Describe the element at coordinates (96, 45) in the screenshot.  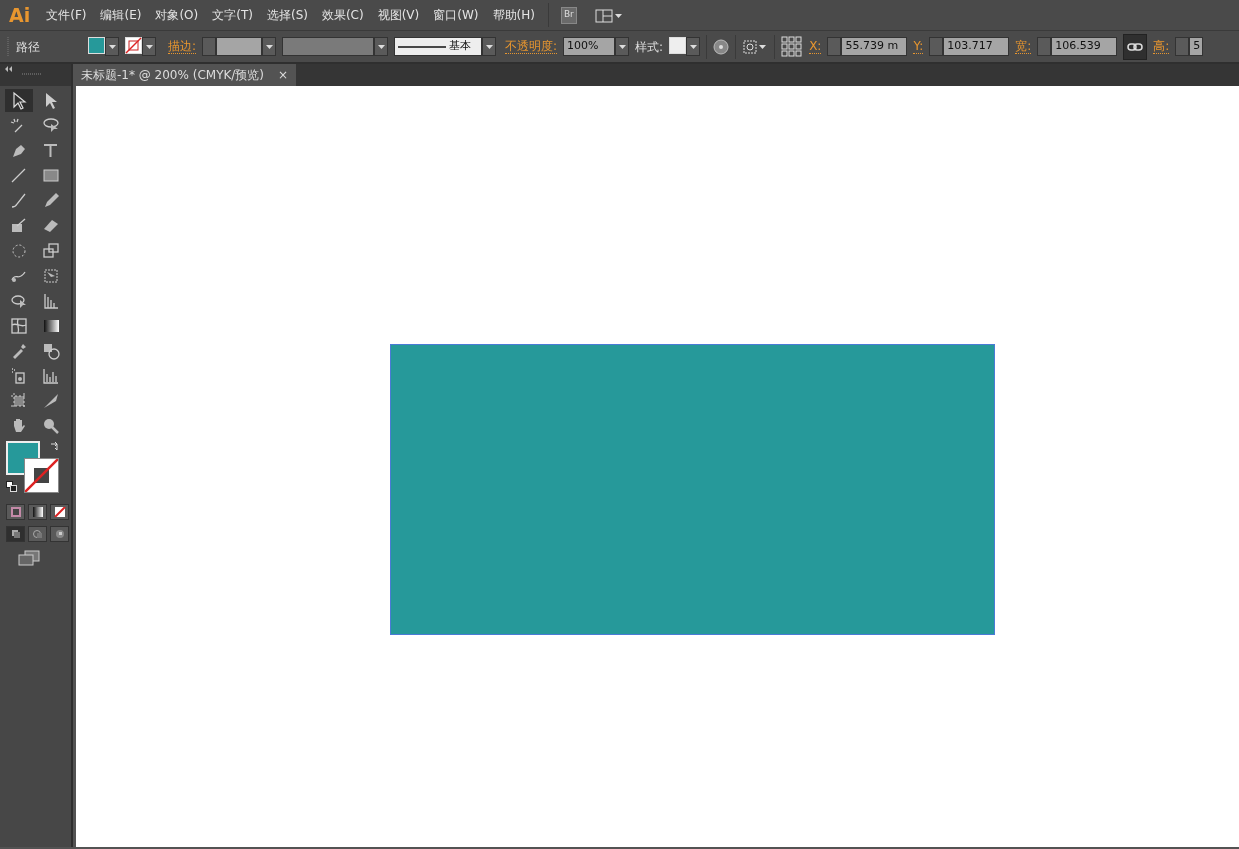
I see `fill-color-swatch` at that location.